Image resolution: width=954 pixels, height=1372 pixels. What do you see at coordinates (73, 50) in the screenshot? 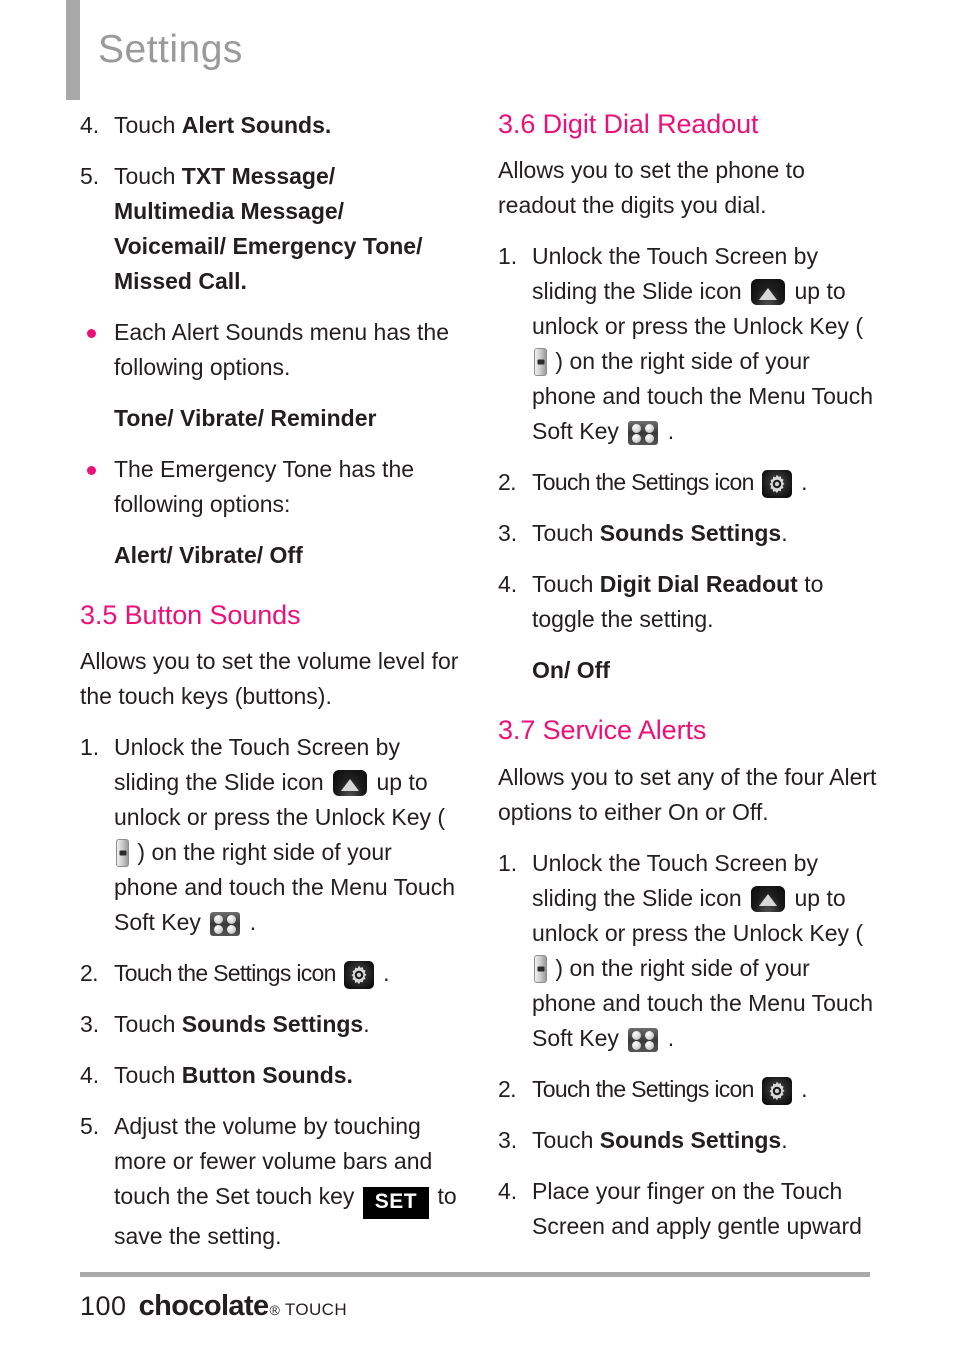
I see `header-accent-bar` at bounding box center [73, 50].